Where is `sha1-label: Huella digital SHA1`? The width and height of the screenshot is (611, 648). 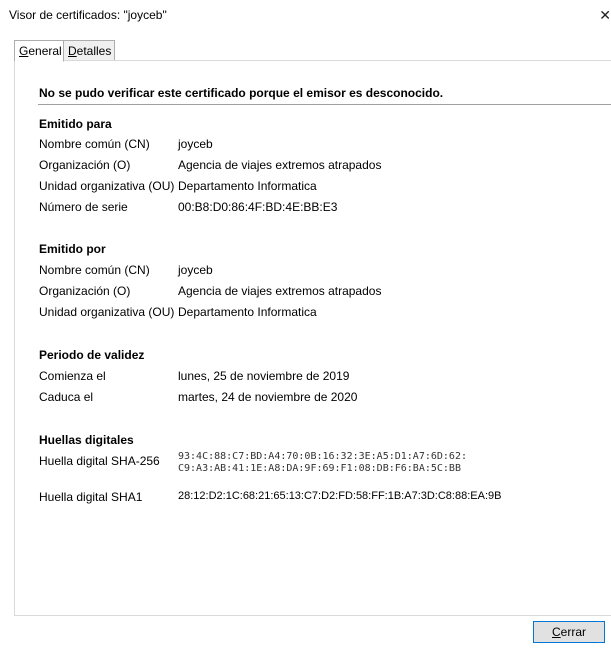
sha1-label: Huella digital SHA1 is located at coordinates (91, 497).